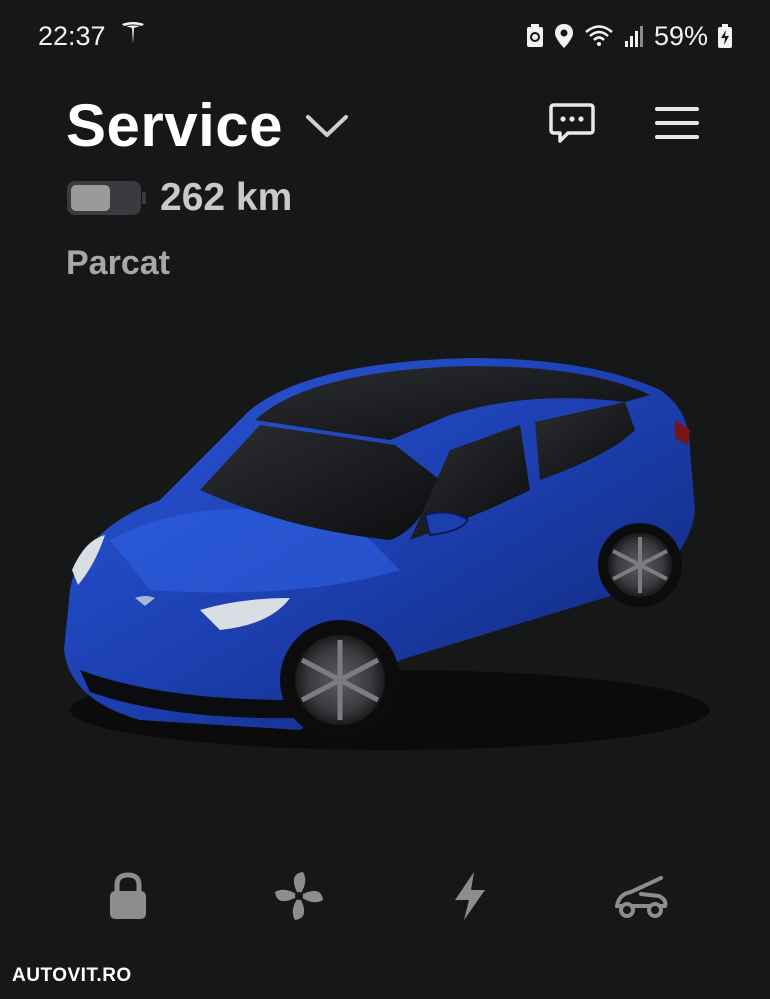  I want to click on range-value: 262 km, so click(226, 197).